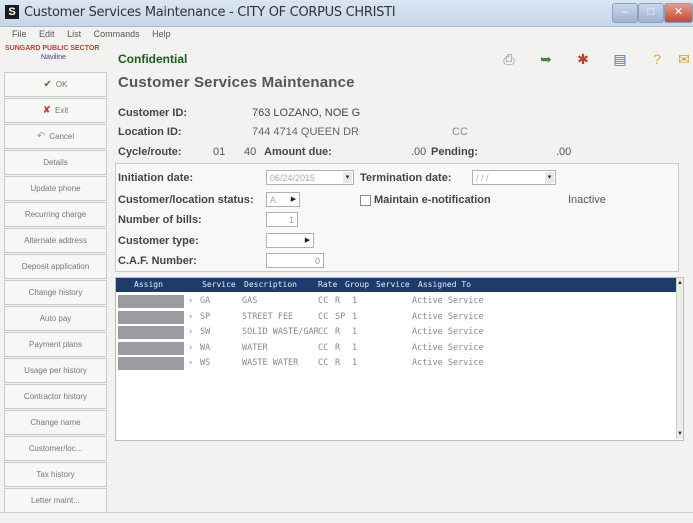 The width and height of the screenshot is (693, 523). I want to click on termination-date-field: / / / ▾, so click(514, 177).